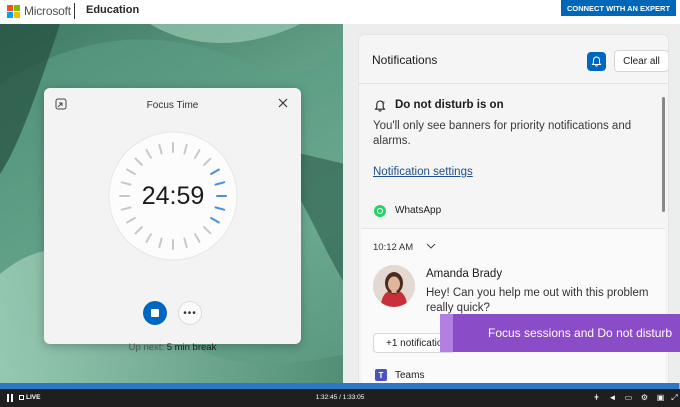 The image size is (680, 407). I want to click on notifications-title: Notifications, so click(405, 60).